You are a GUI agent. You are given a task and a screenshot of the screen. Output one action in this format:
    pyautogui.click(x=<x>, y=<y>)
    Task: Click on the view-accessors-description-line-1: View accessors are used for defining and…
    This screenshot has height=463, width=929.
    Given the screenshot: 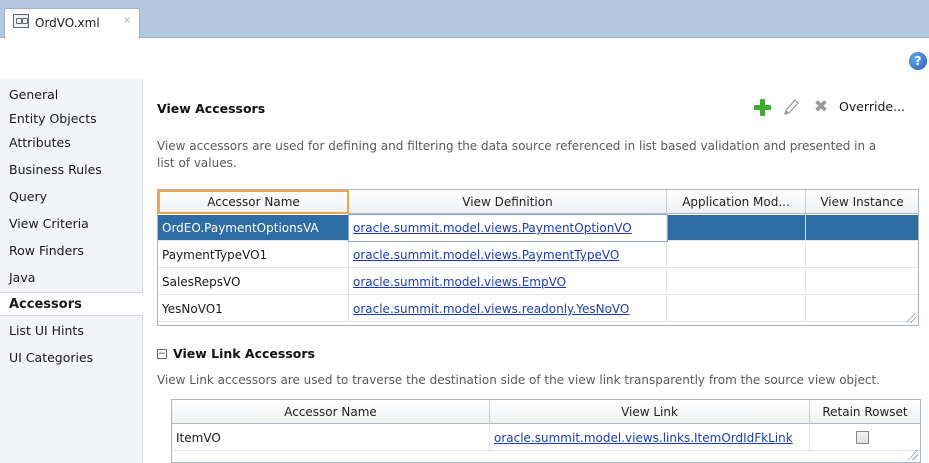 What is the action you would take?
    pyautogui.click(x=517, y=146)
    